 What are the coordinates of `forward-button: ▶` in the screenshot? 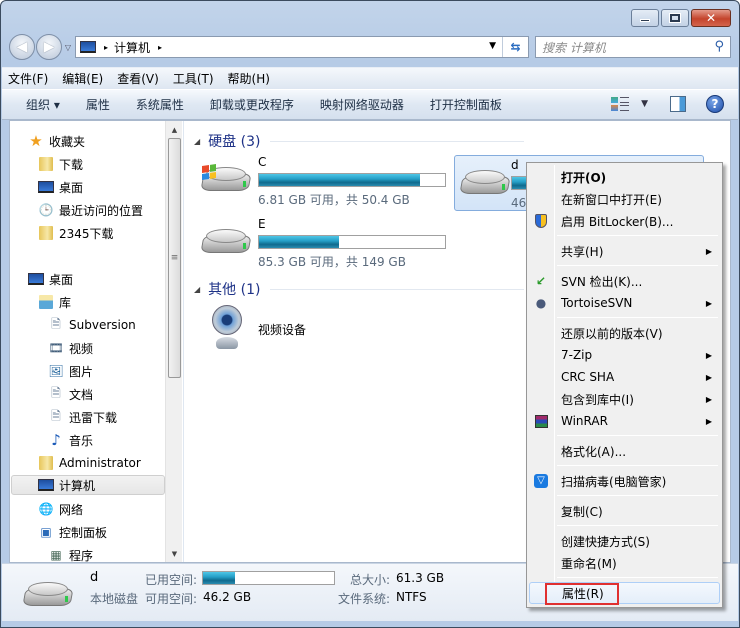 It's located at (49, 47).